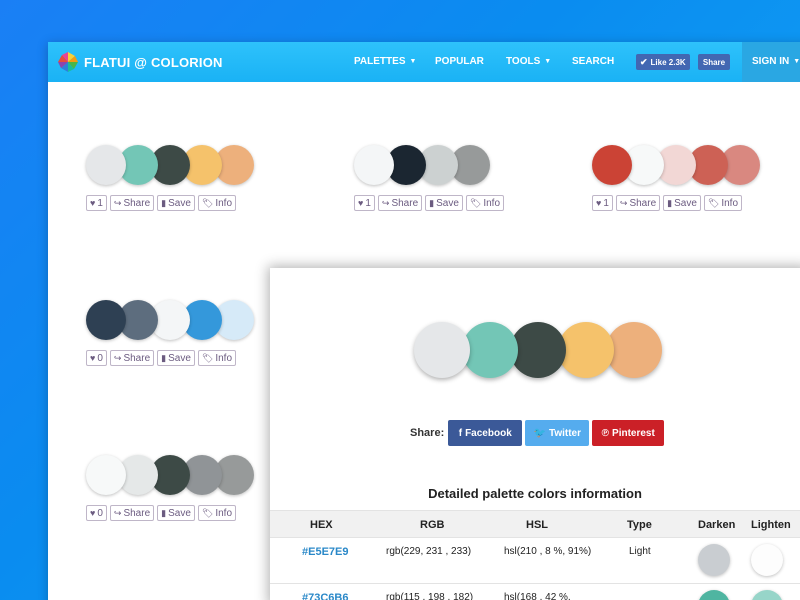  Describe the element at coordinates (325, 552) in the screenshot. I see `cell-hex: #E5E7E9` at that location.